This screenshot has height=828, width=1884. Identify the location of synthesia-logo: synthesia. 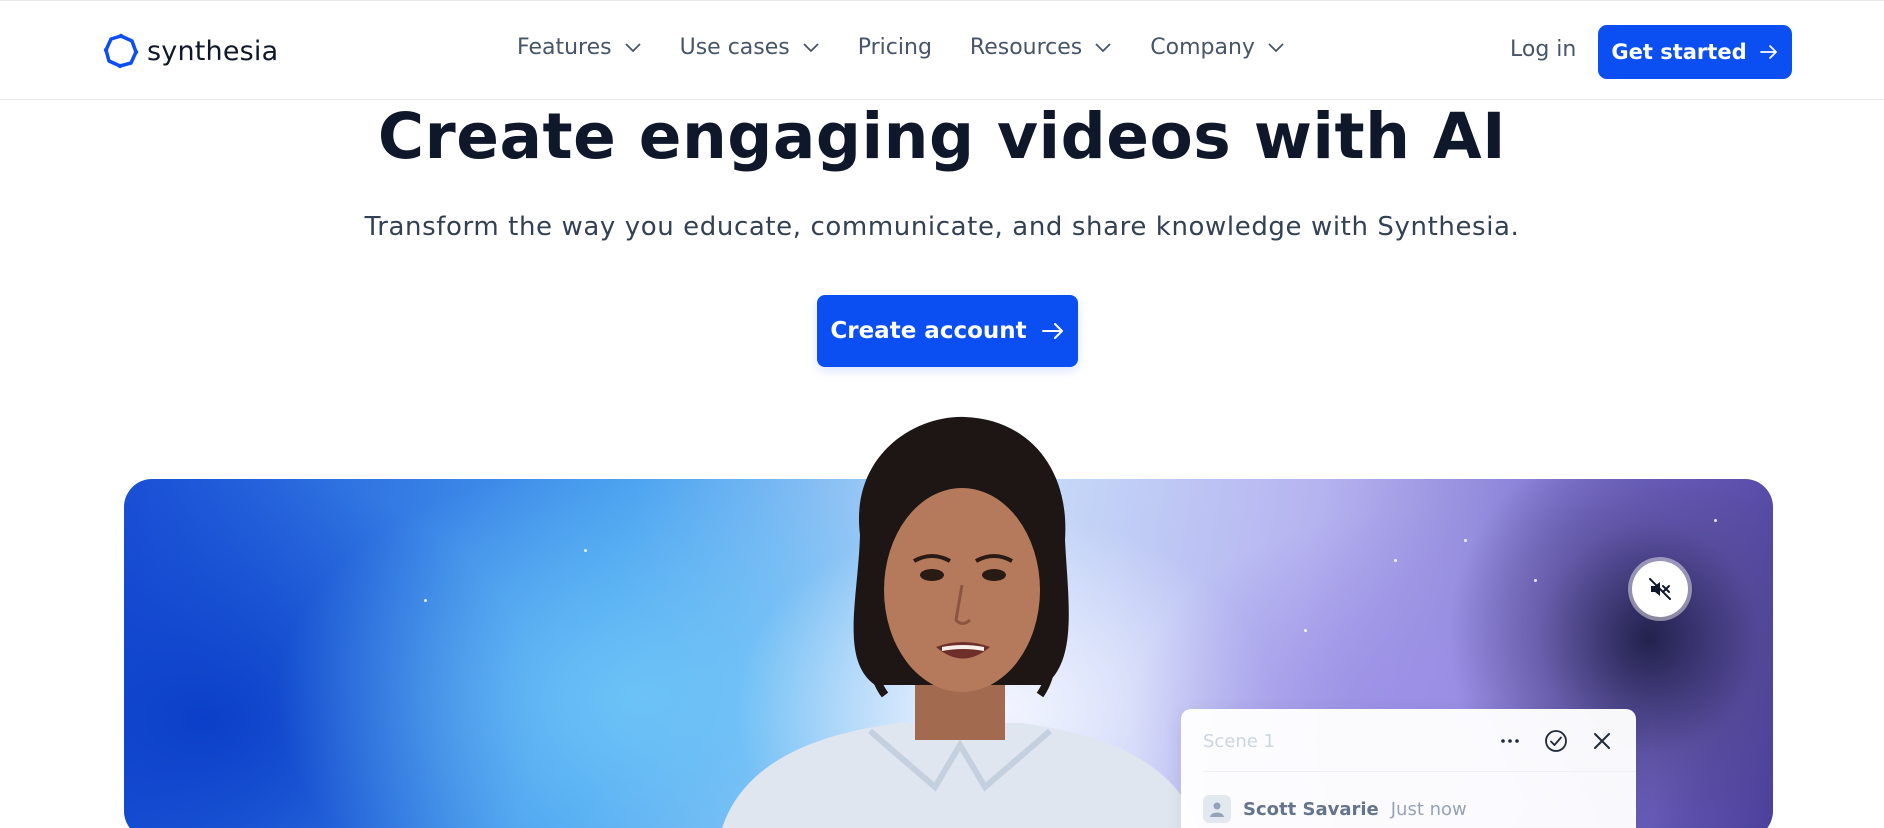
(190, 51).